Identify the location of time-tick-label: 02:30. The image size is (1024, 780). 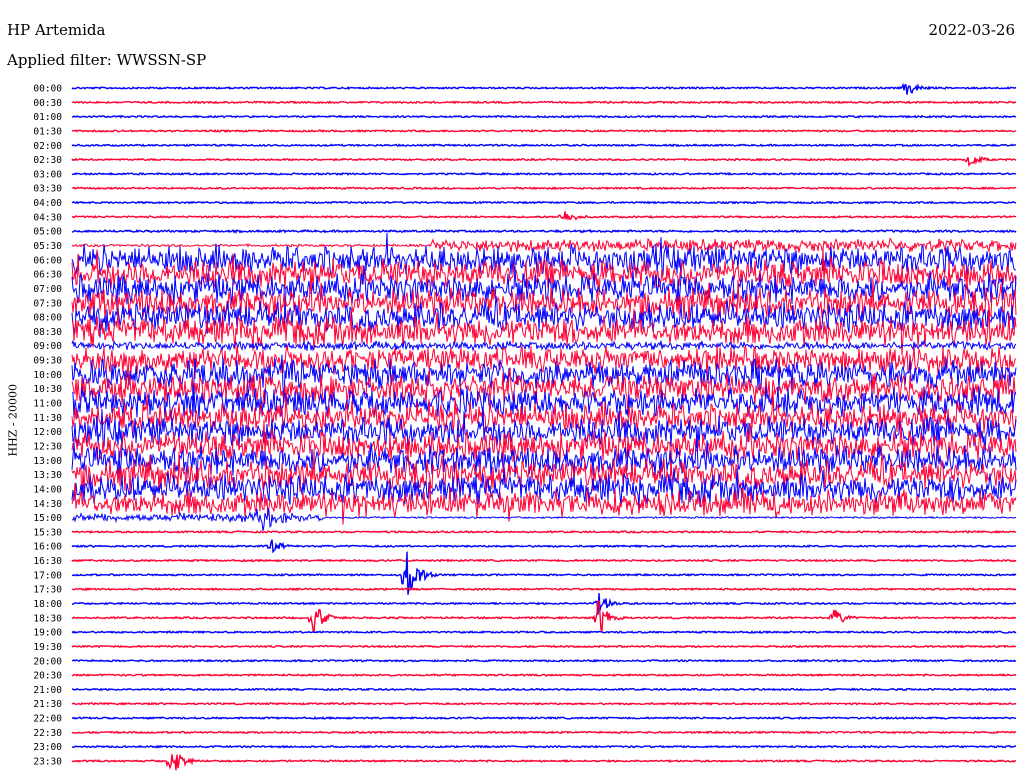
(47, 160).